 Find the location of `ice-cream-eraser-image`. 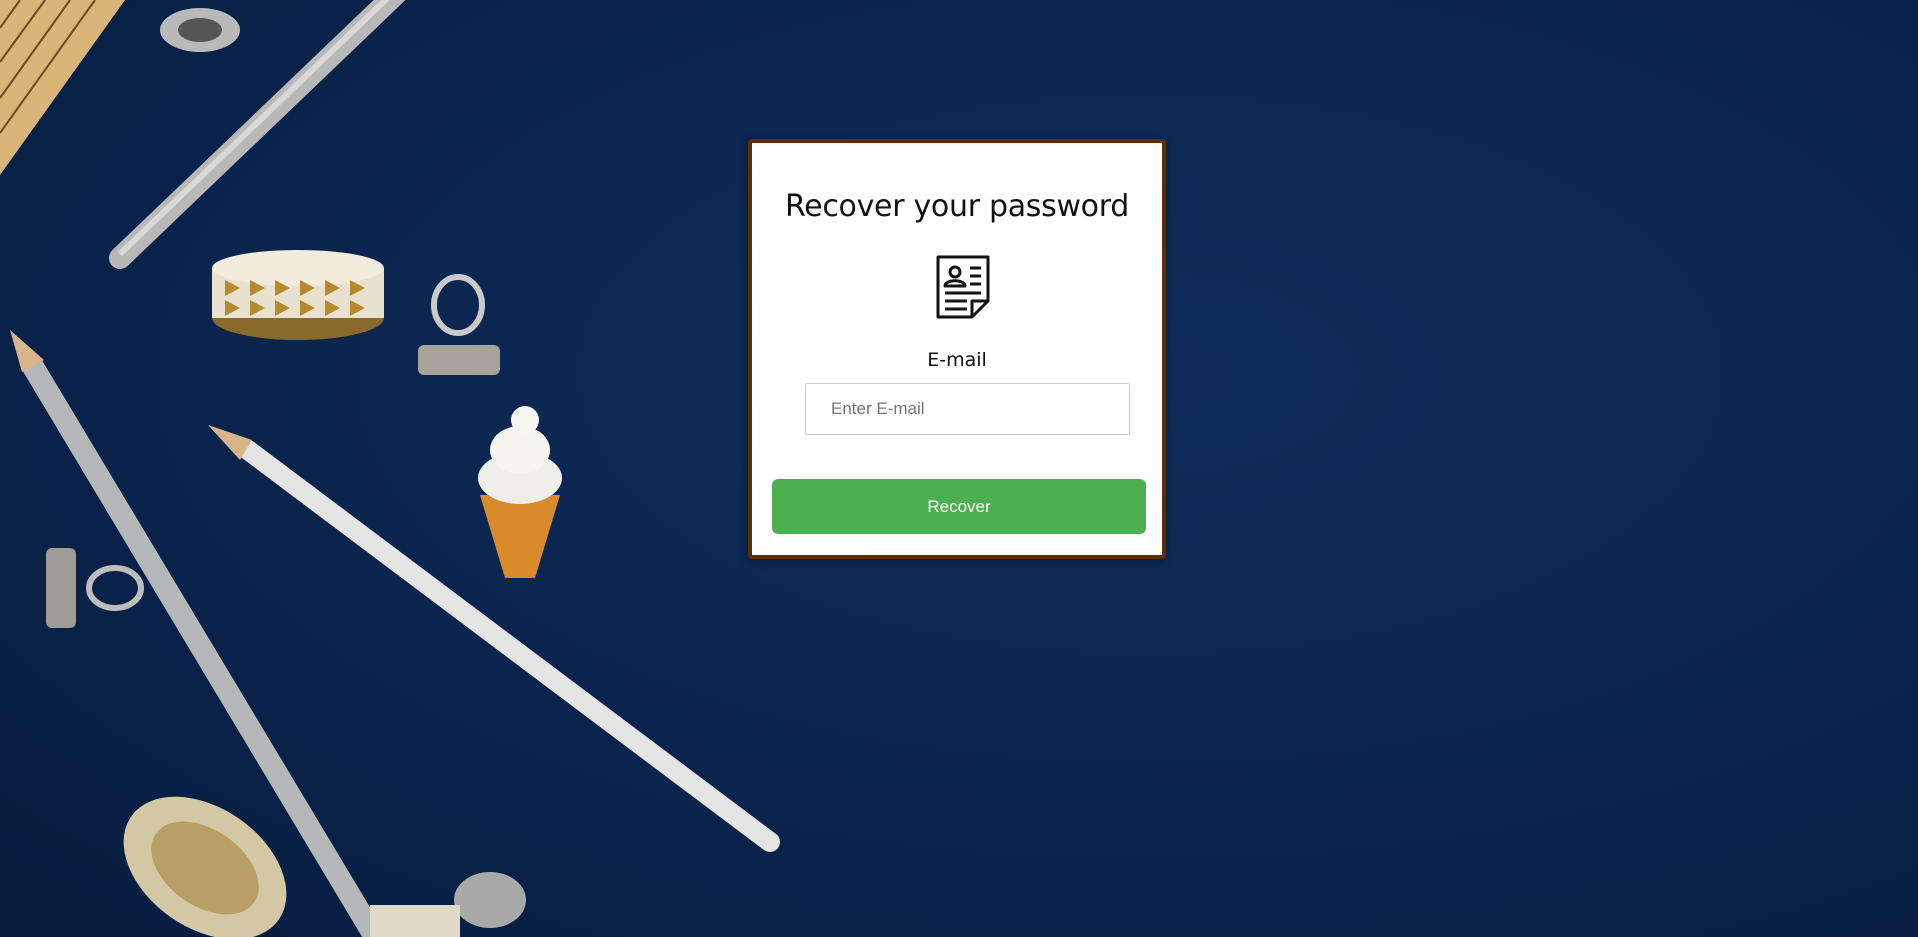

ice-cream-eraser-image is located at coordinates (520, 492).